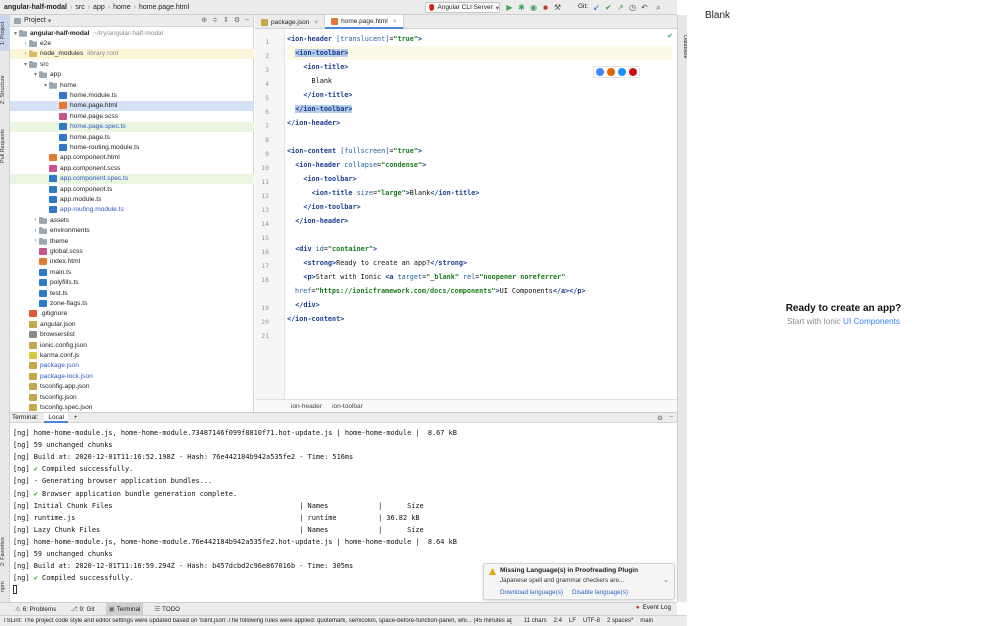 The width and height of the screenshot is (1000, 626). Describe the element at coordinates (871, 321) in the screenshot. I see `ui-components-link: UI Components` at that location.